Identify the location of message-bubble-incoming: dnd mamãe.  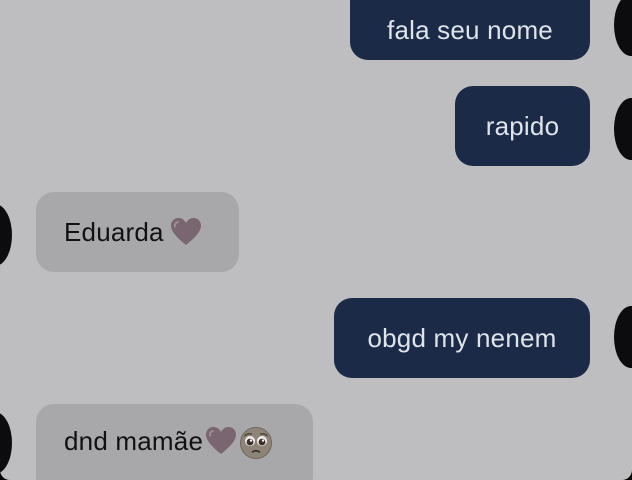
(174, 442).